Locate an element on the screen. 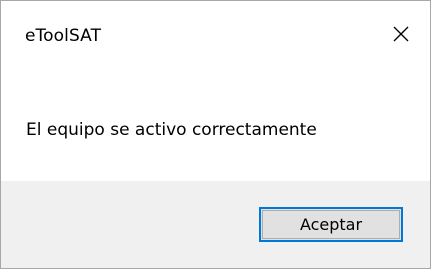 This screenshot has width=431, height=269. close-button is located at coordinates (401, 34).